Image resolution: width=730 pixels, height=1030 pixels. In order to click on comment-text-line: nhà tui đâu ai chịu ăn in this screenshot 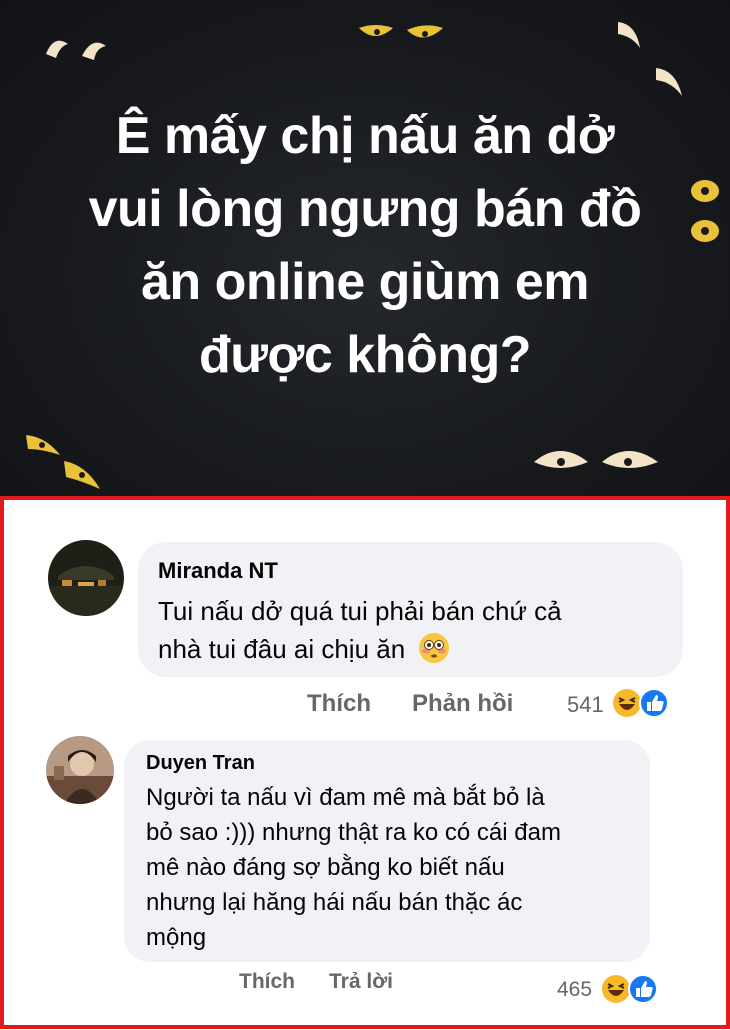, I will do `click(282, 649)`.